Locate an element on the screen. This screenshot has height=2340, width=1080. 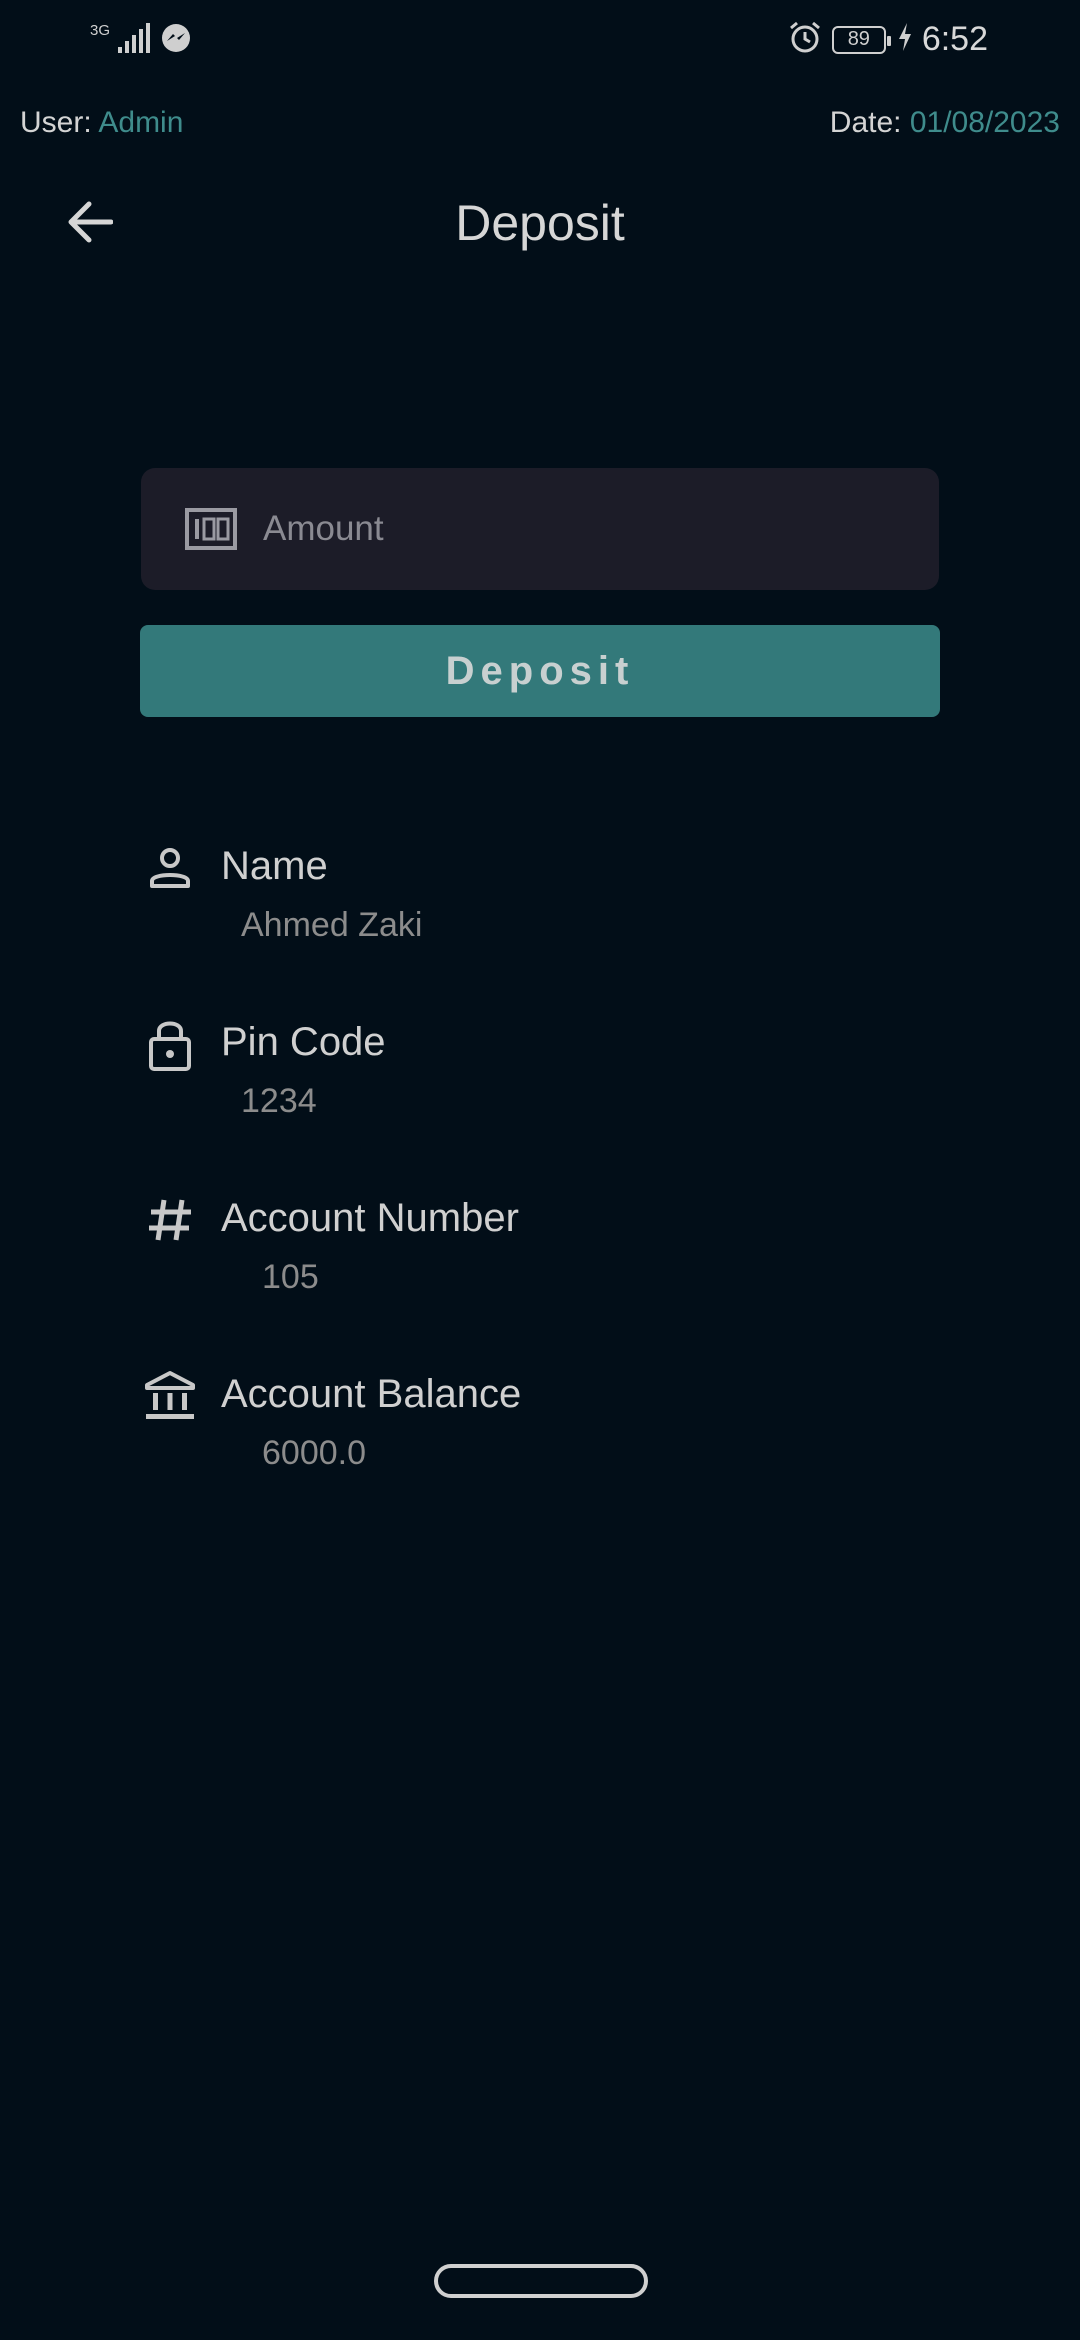
clock: 6:52 is located at coordinates (954, 39).